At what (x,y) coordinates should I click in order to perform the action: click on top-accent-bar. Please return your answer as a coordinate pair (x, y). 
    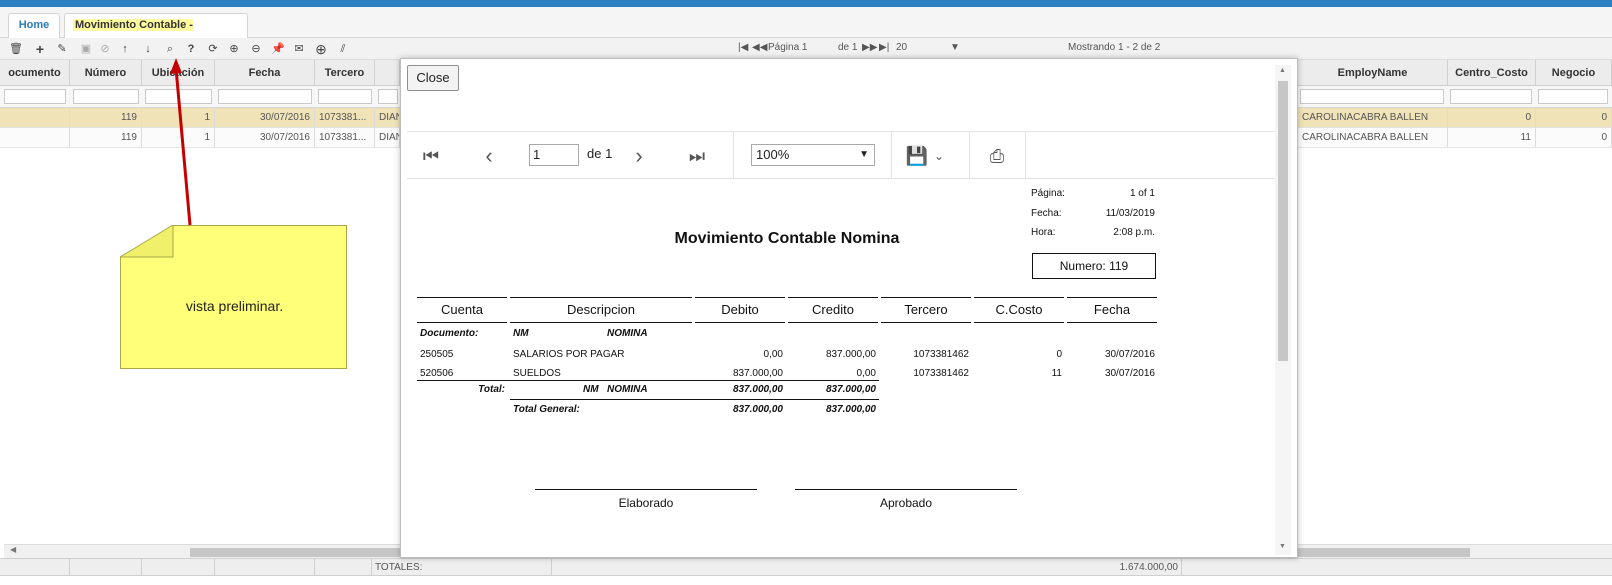
    Looking at the image, I should click on (806, 3).